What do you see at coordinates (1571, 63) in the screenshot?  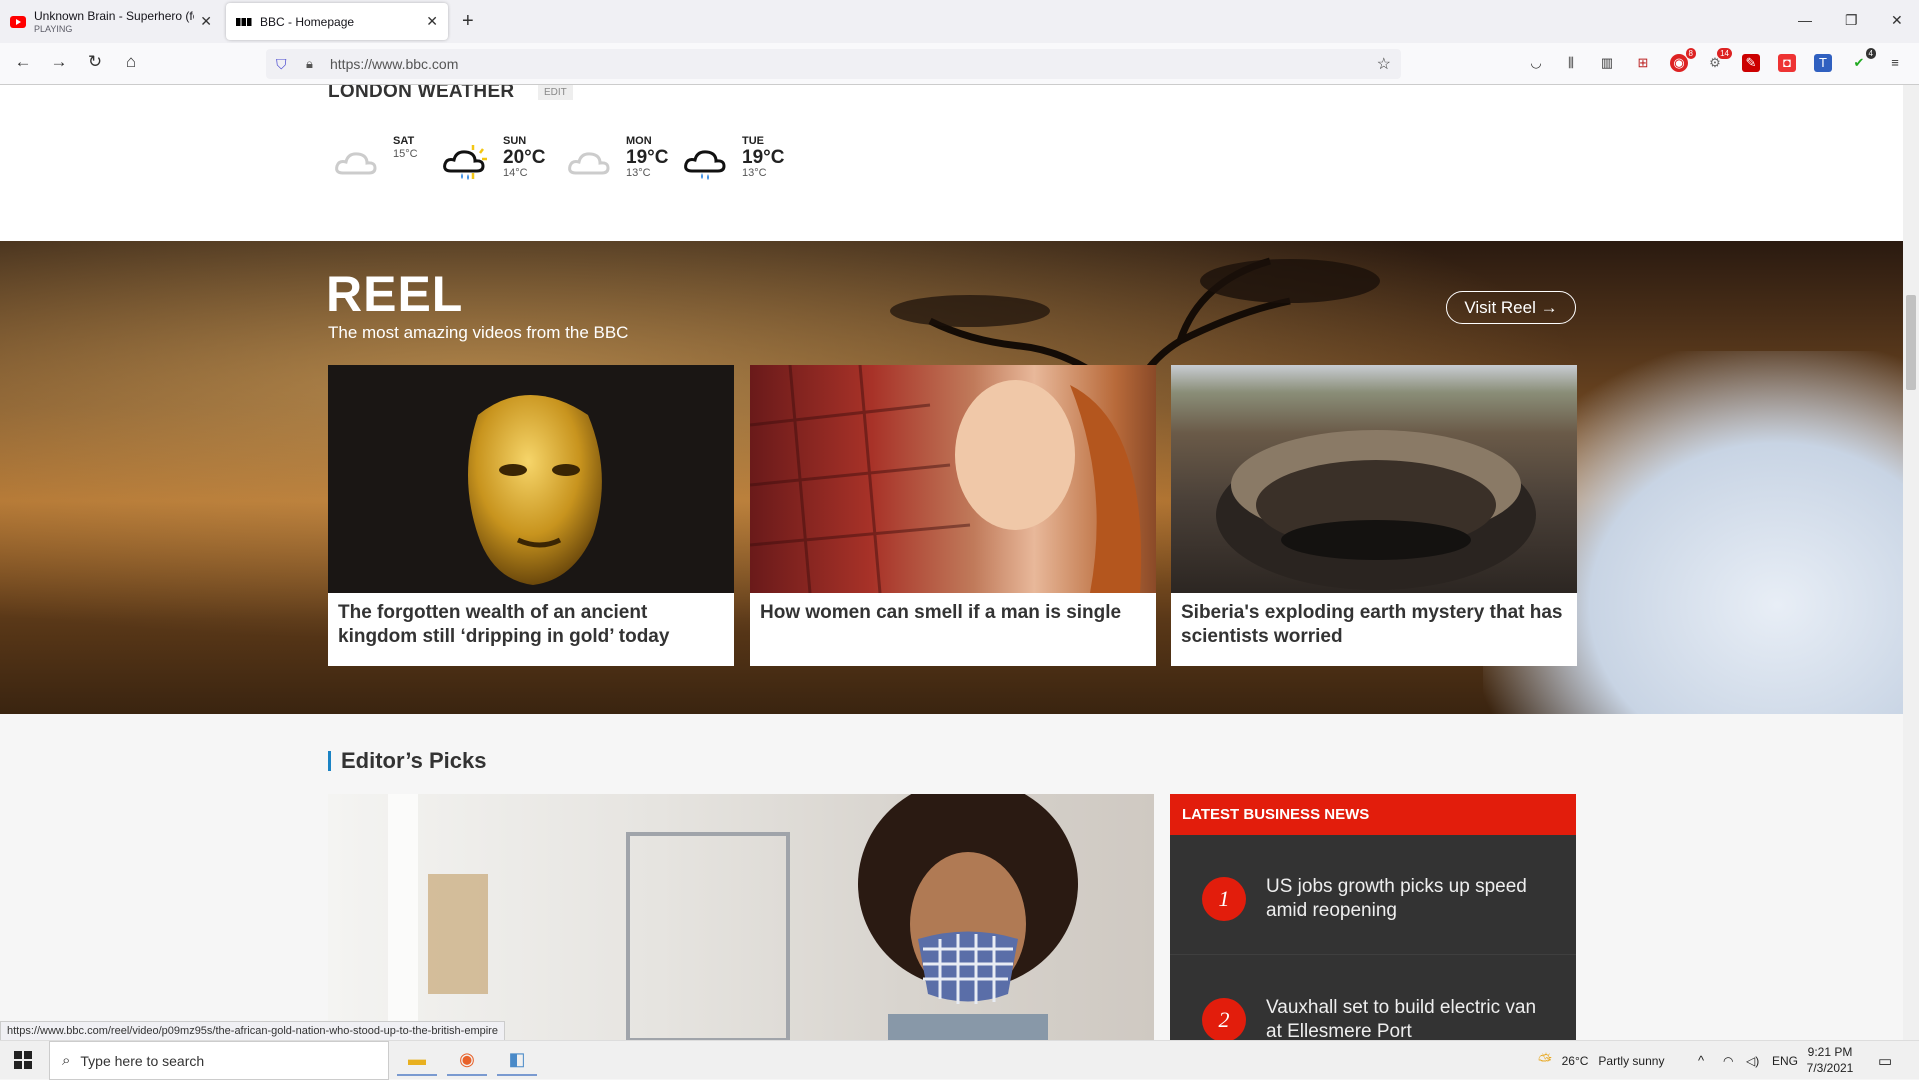 I see `library-icon: ⫼` at bounding box center [1571, 63].